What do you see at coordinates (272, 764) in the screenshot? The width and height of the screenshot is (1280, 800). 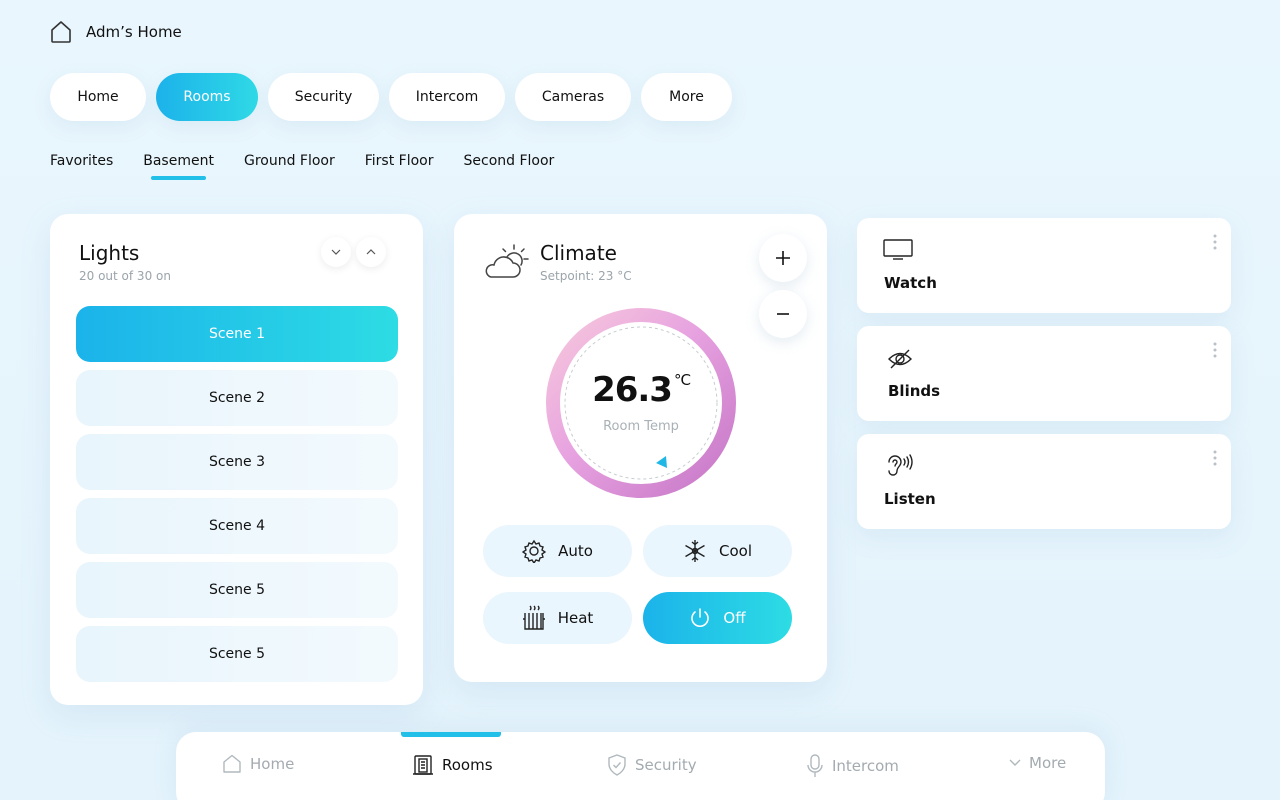 I see `nav-home-label: Home` at bounding box center [272, 764].